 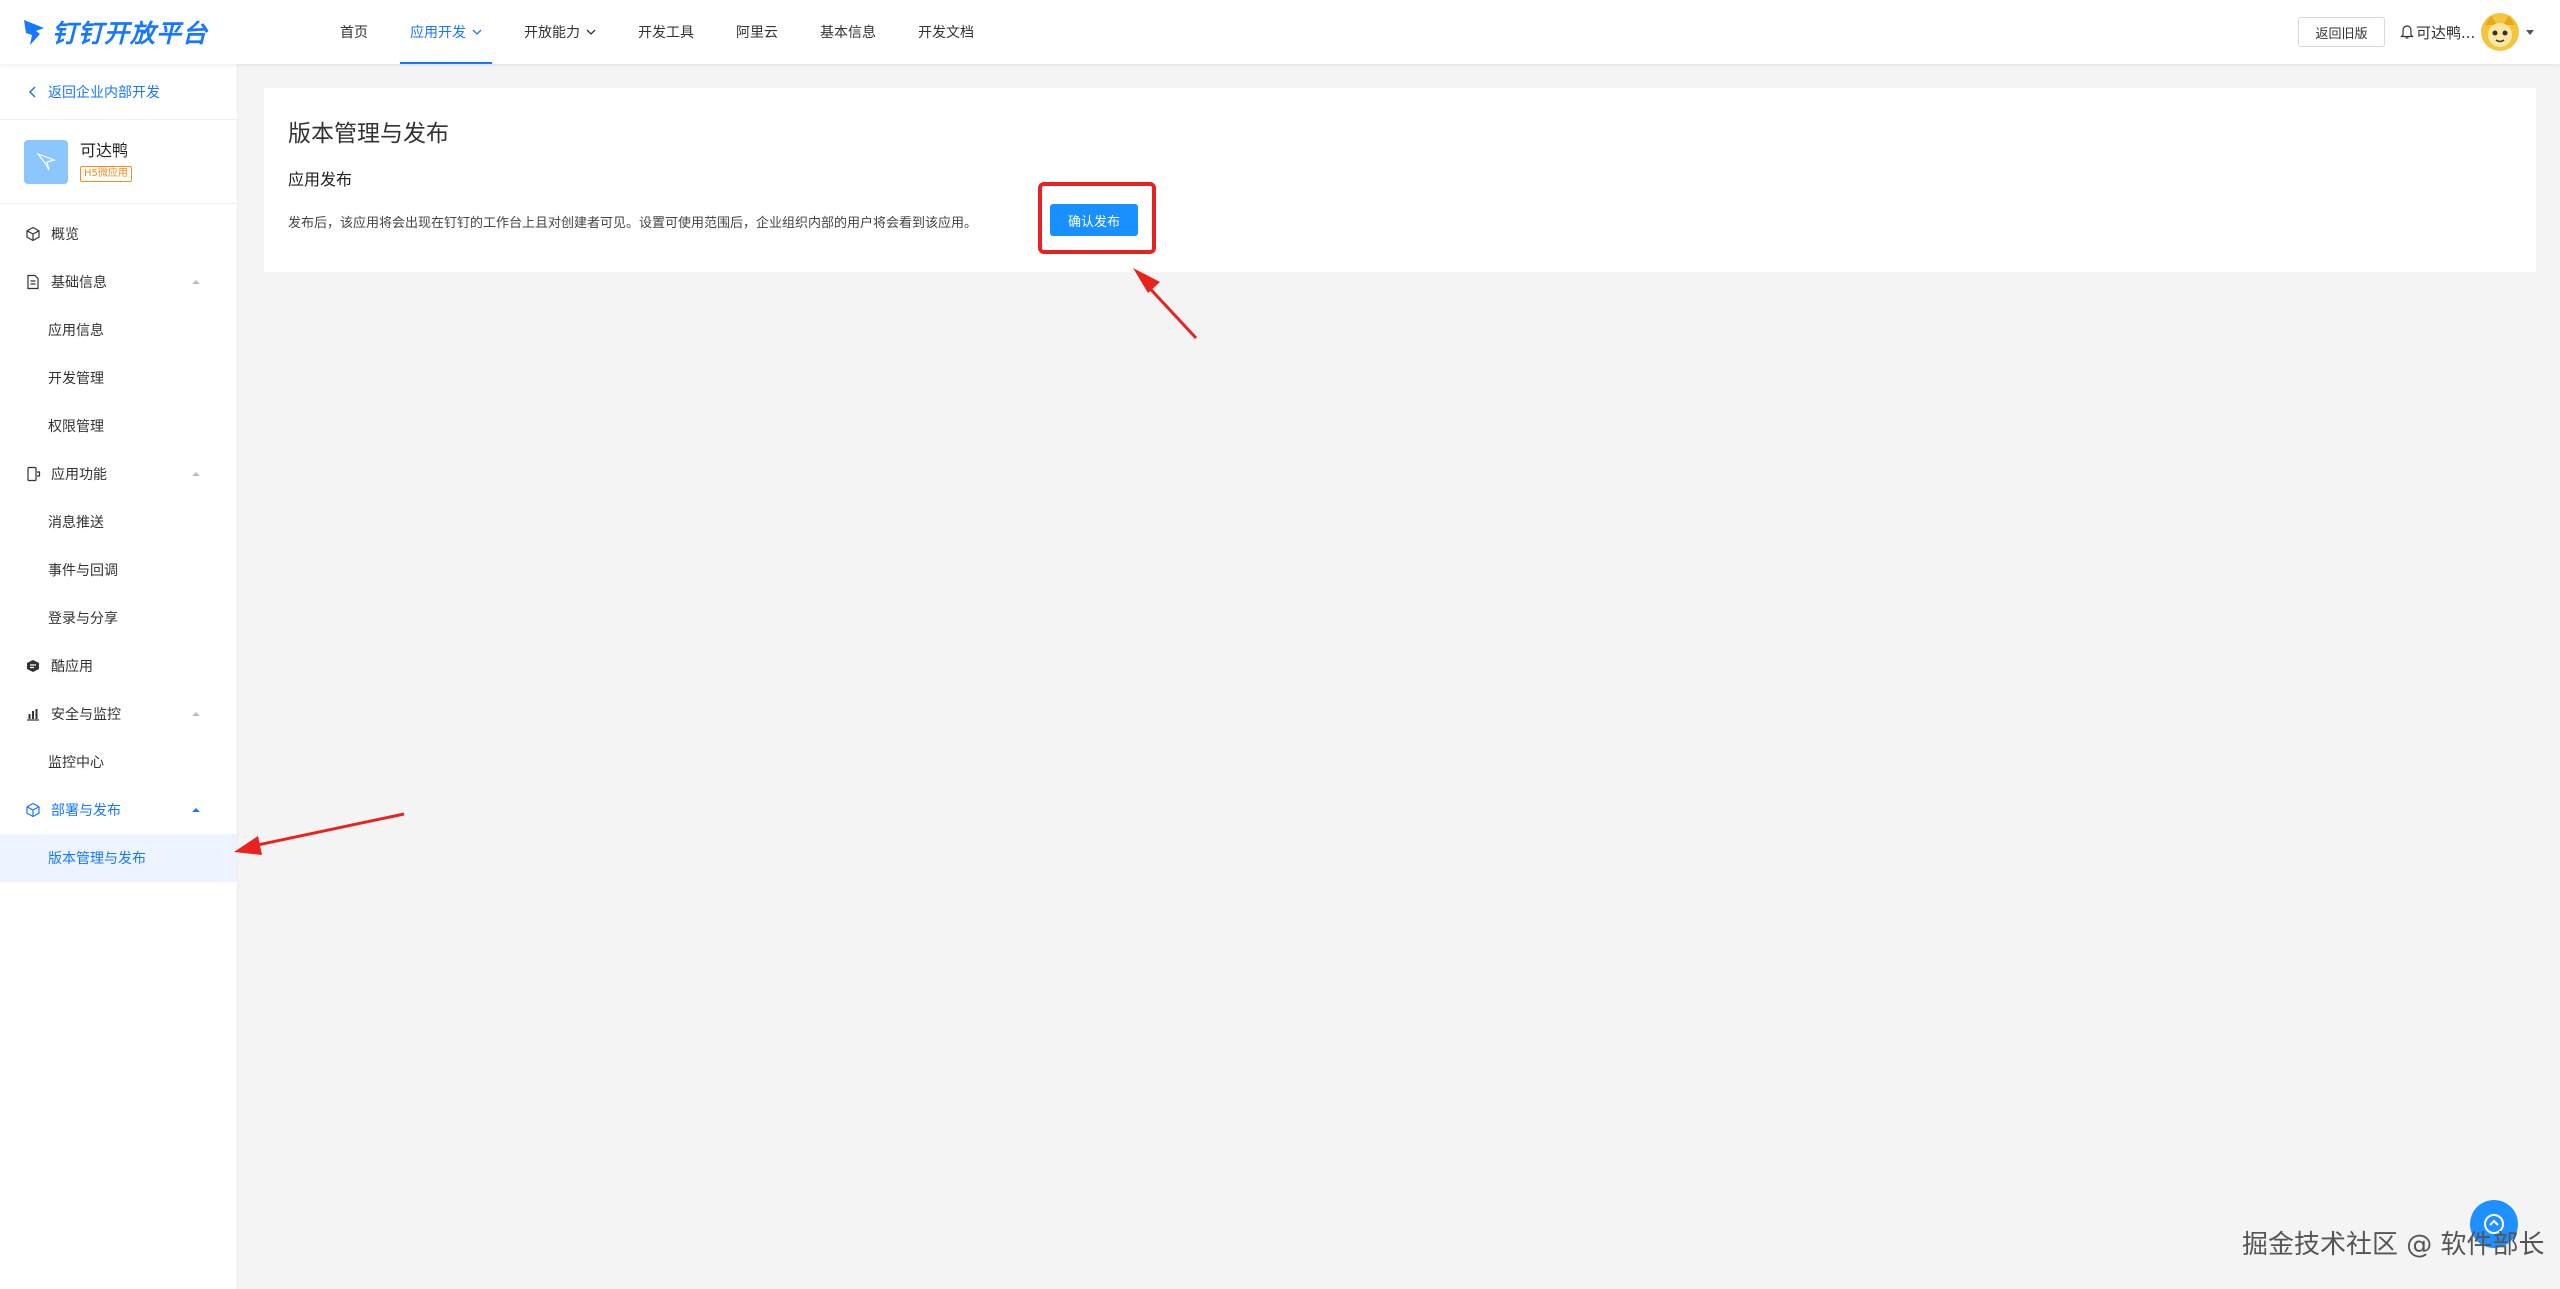 What do you see at coordinates (552, 33) in the screenshot?
I see `nav-label: 开放能力` at bounding box center [552, 33].